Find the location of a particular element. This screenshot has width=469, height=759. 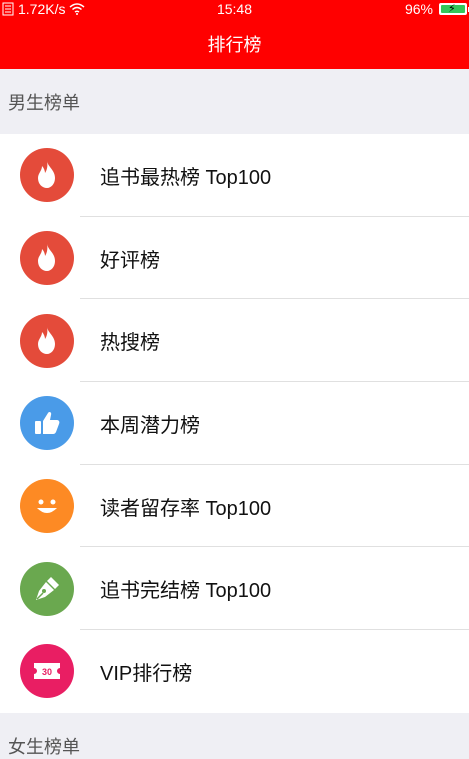

ranking-row-good-reviews: 好评榜 is located at coordinates (234, 258).